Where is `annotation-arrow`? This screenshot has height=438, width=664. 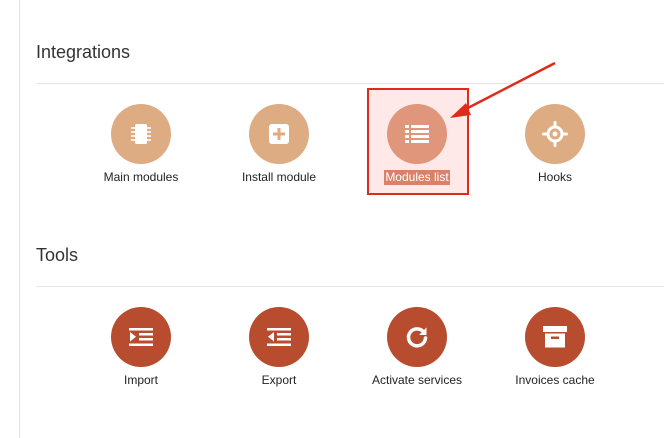
annotation-arrow is located at coordinates (503, 89).